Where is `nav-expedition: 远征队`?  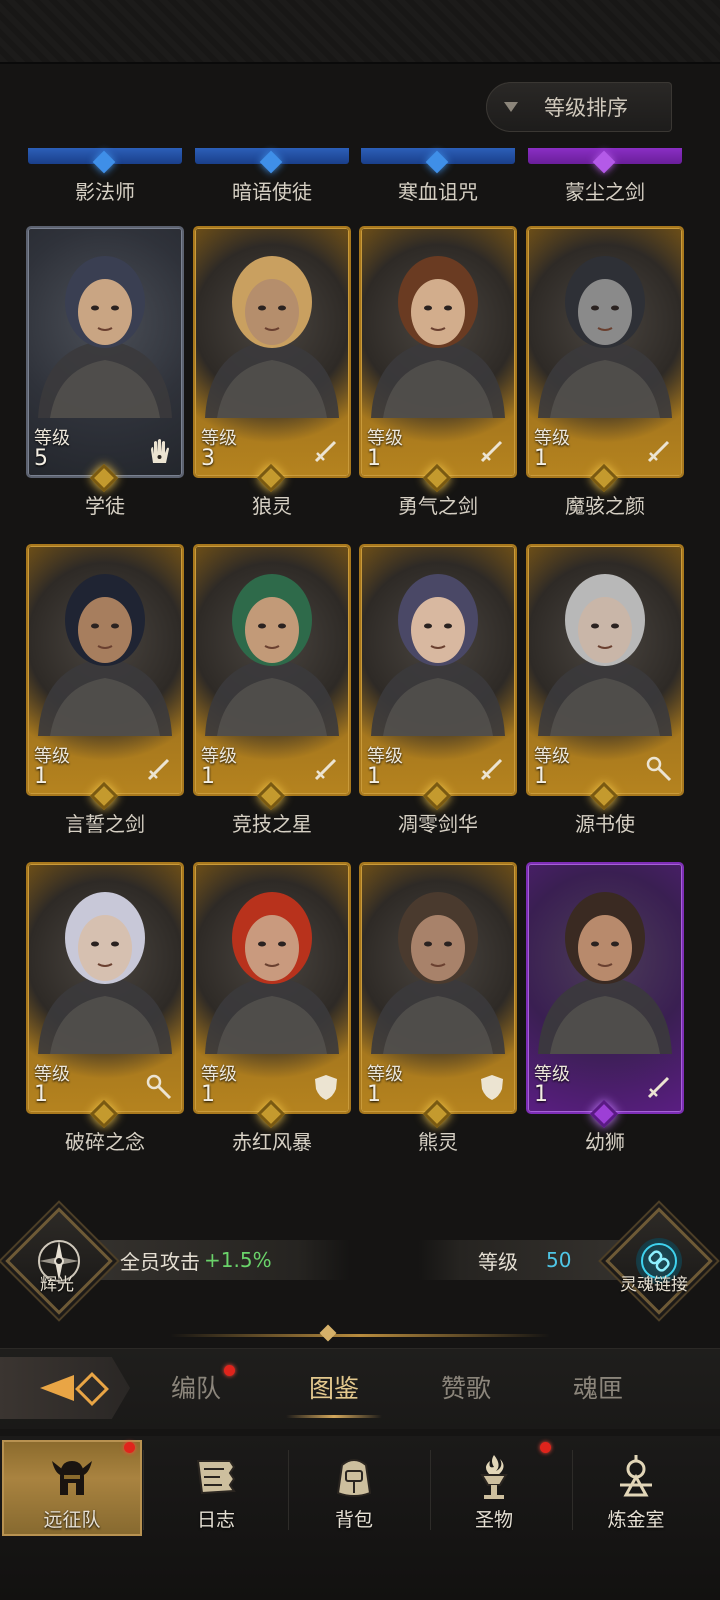 nav-expedition: 远征队 is located at coordinates (72, 1488).